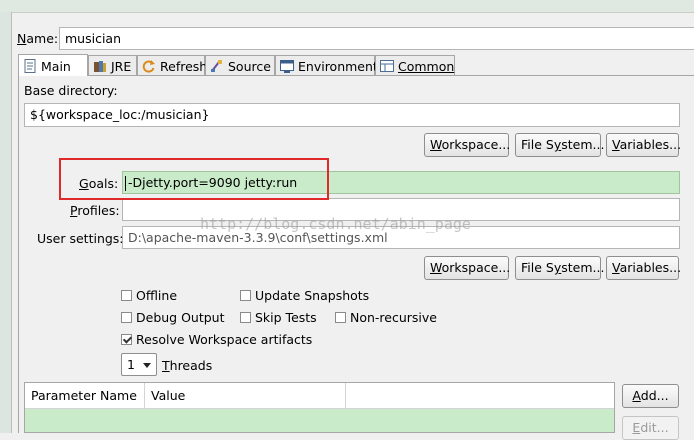 The height and width of the screenshot is (440, 694). What do you see at coordinates (125, 183) in the screenshot?
I see `text-caret` at bounding box center [125, 183].